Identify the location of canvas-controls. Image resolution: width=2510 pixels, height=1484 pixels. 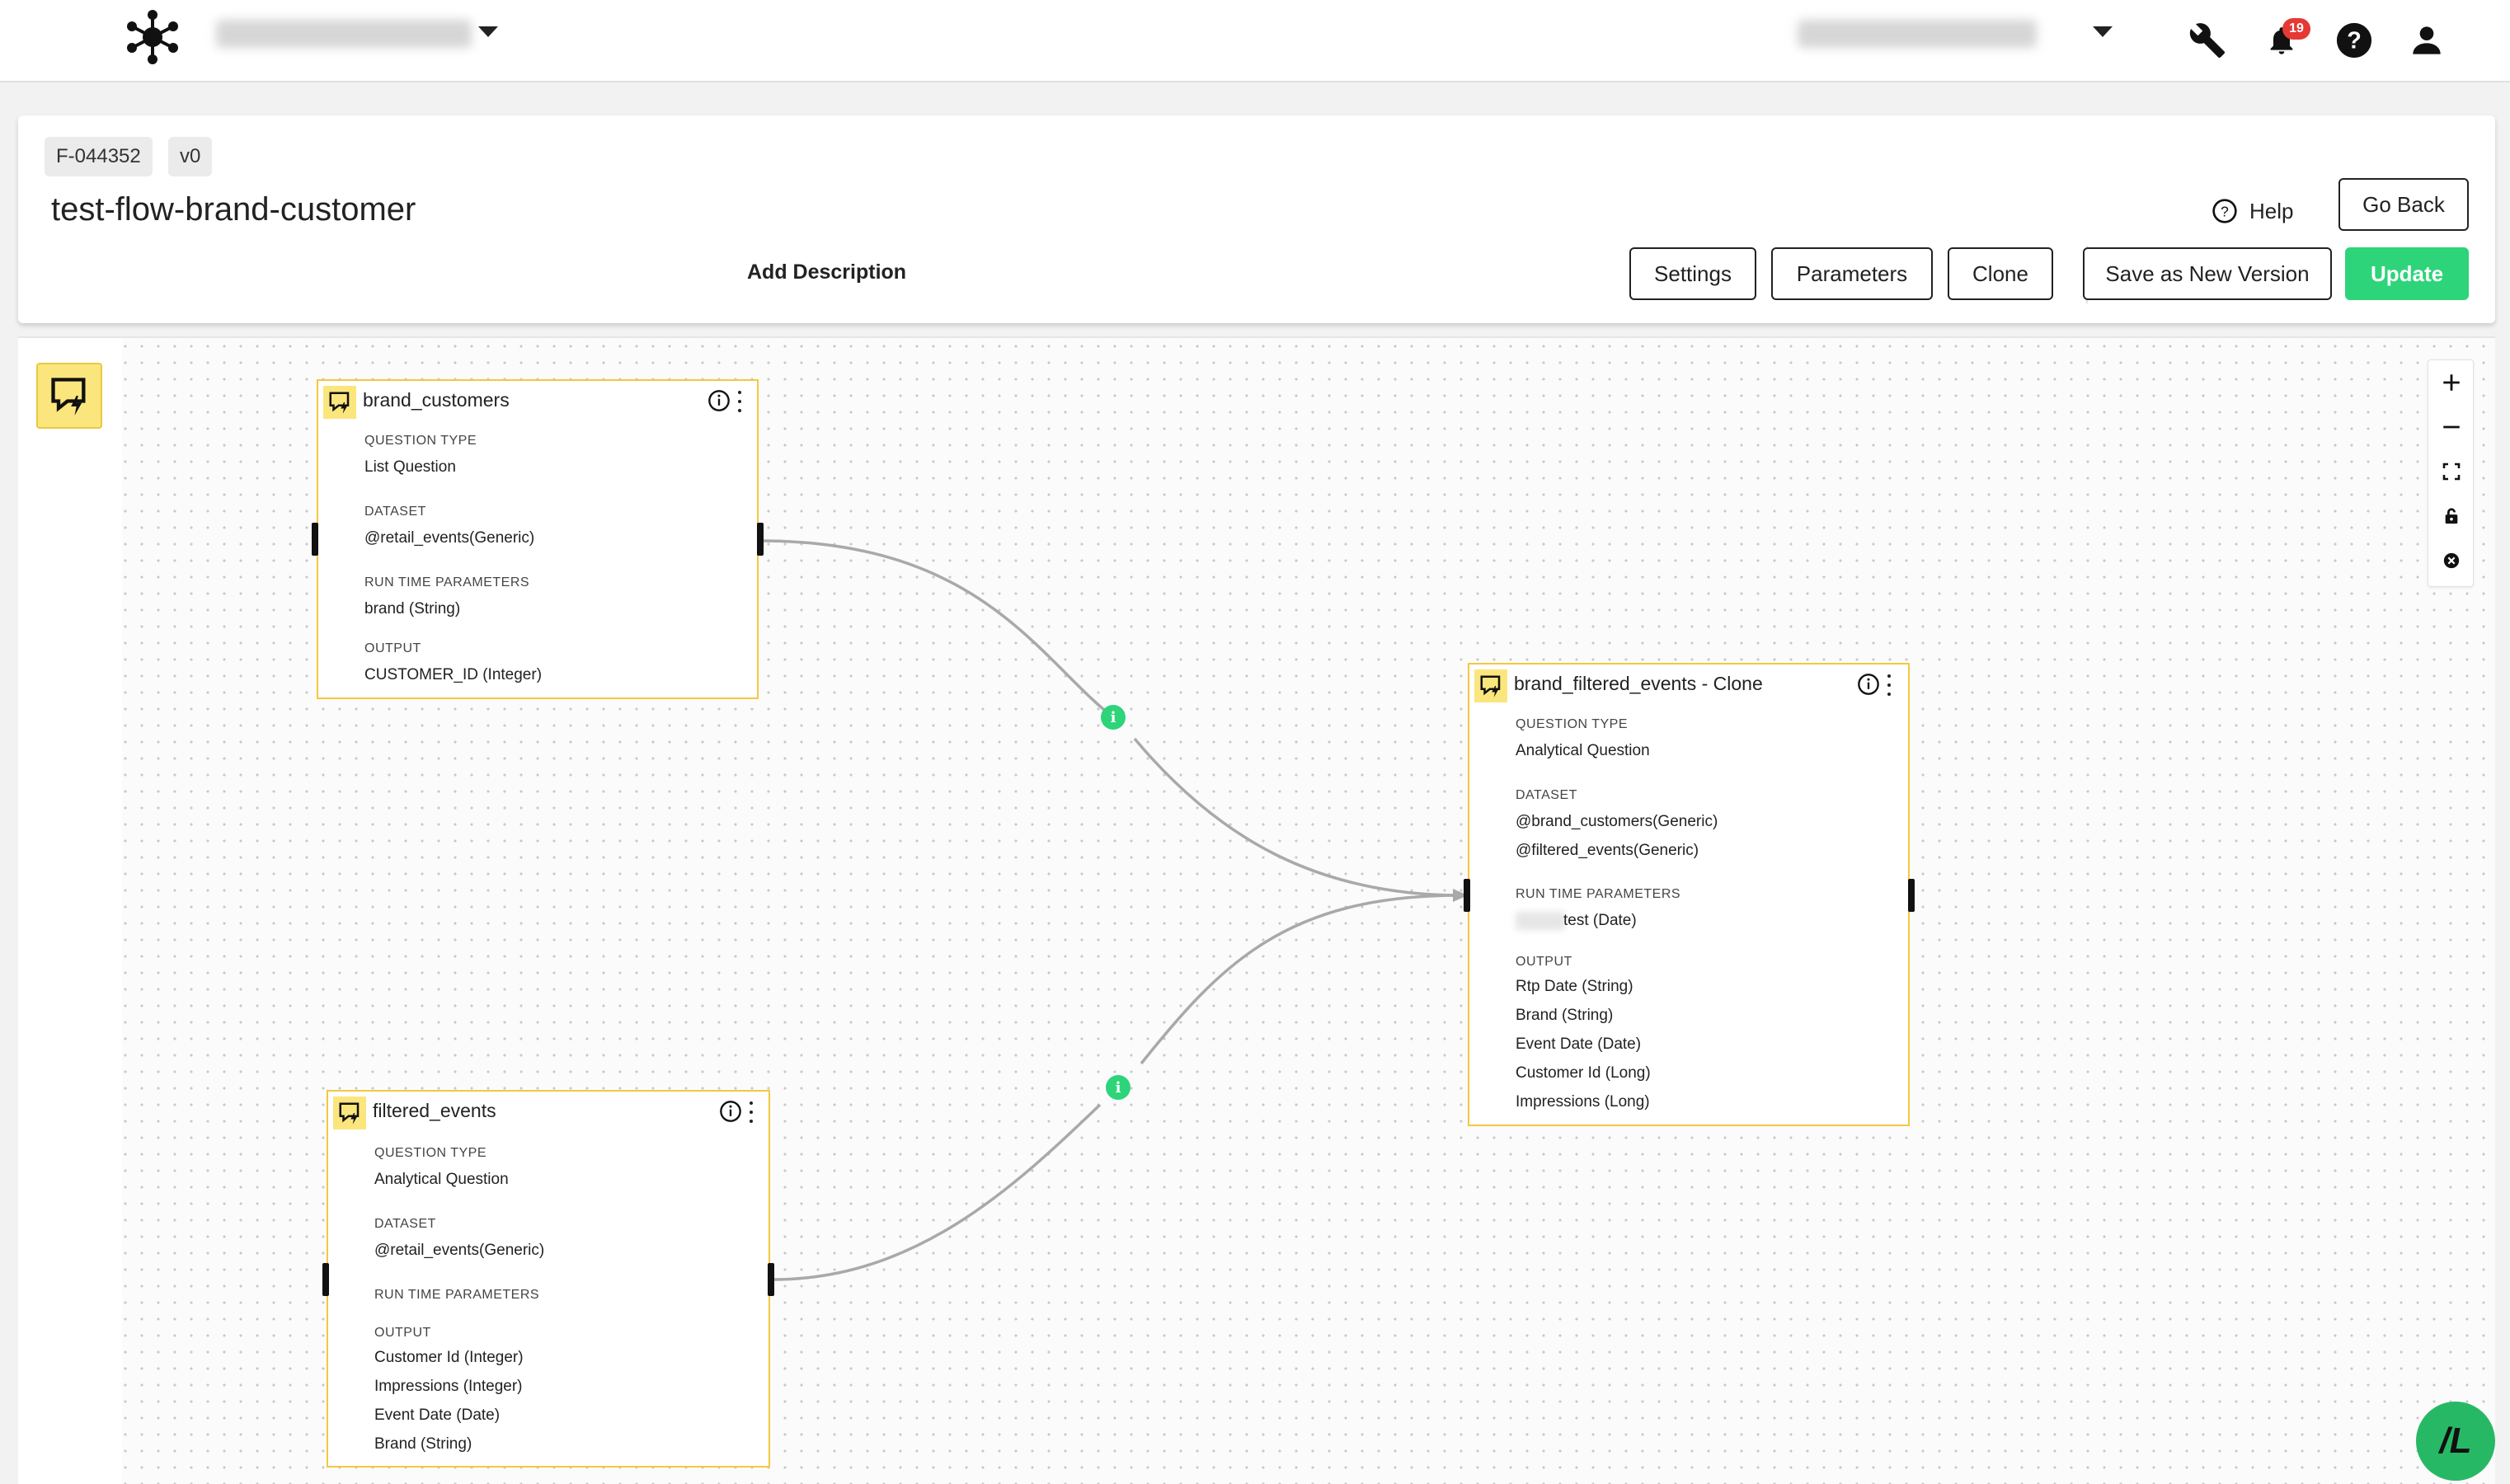
(2451, 473).